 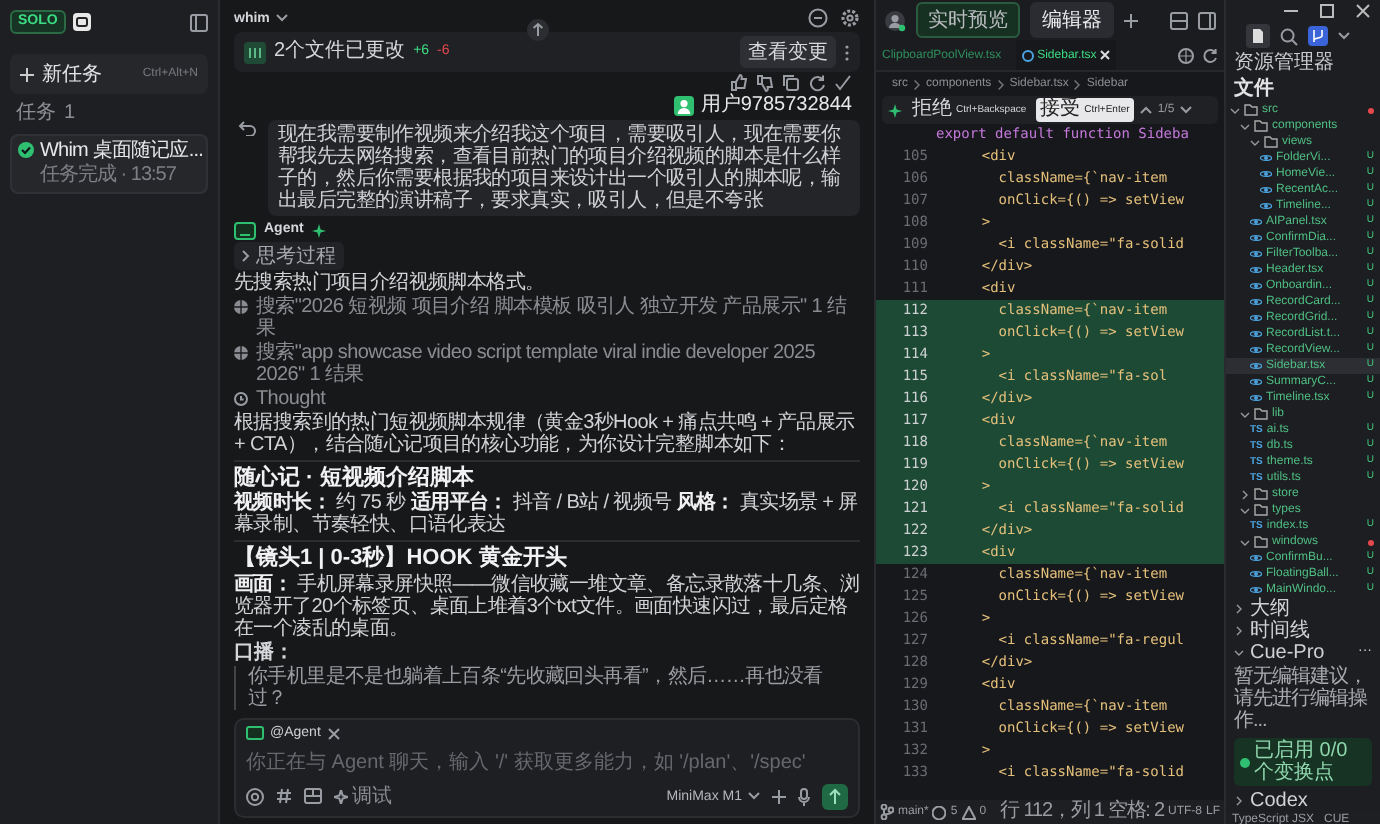 What do you see at coordinates (847, 52) in the screenshot?
I see `more-vertical-icon` at bounding box center [847, 52].